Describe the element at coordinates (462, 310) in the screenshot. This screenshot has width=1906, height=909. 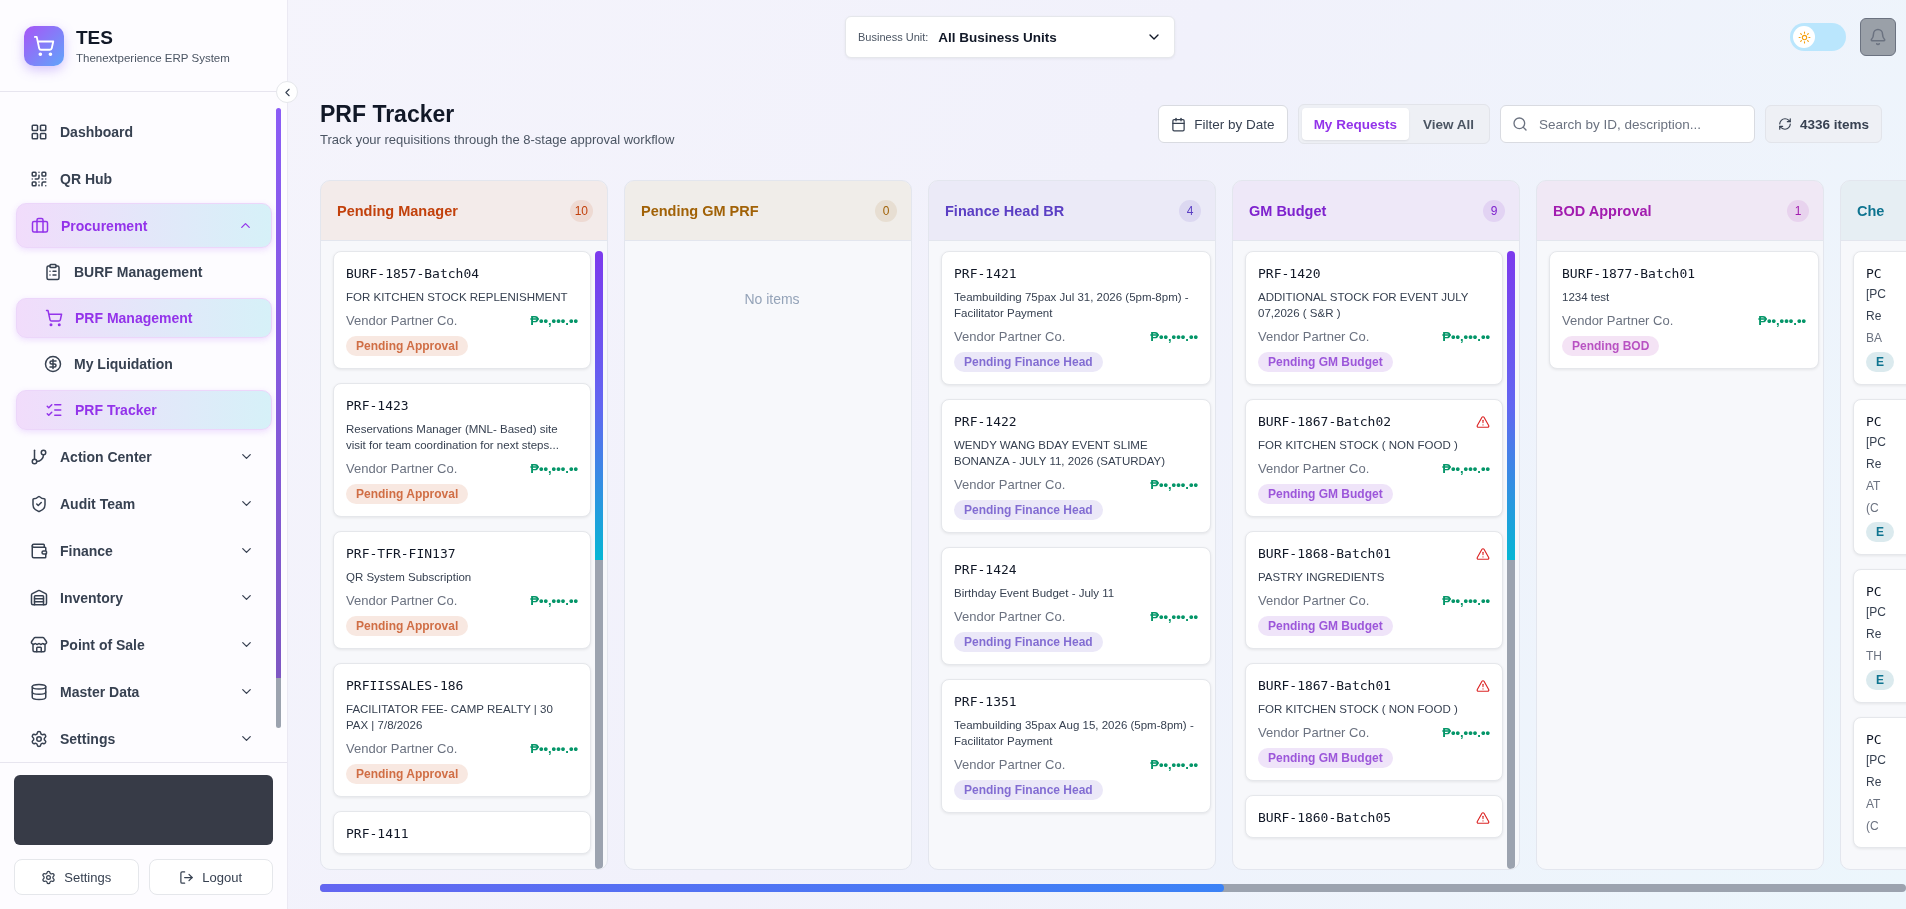
I see `request-card: BURF-1857-Batch04 FOR KITCHEN STOCK REPLENISHMENT Vendor Partner Co. ₱••,•••.•• Pending Approval` at that location.